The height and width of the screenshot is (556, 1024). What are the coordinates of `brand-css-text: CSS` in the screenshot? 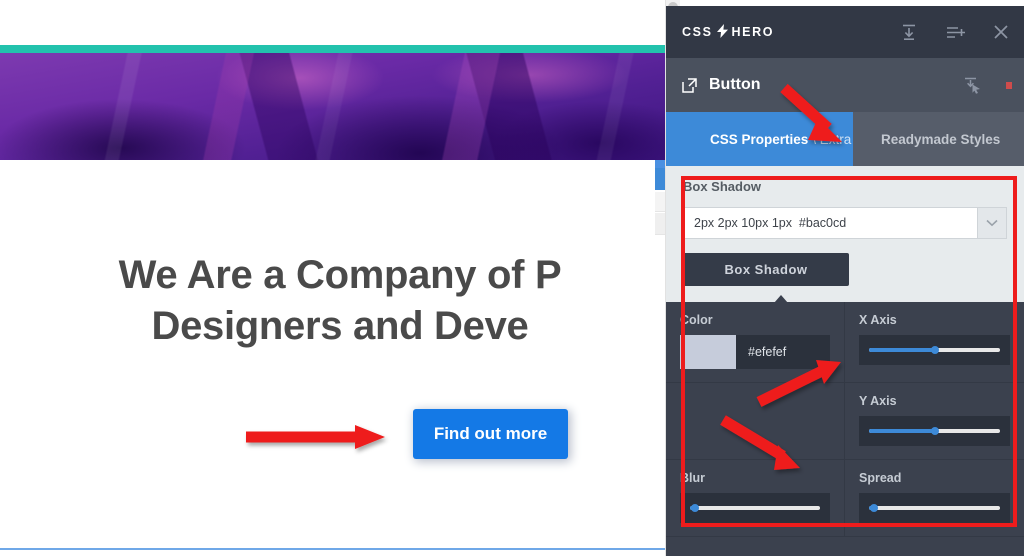 It's located at (697, 32).